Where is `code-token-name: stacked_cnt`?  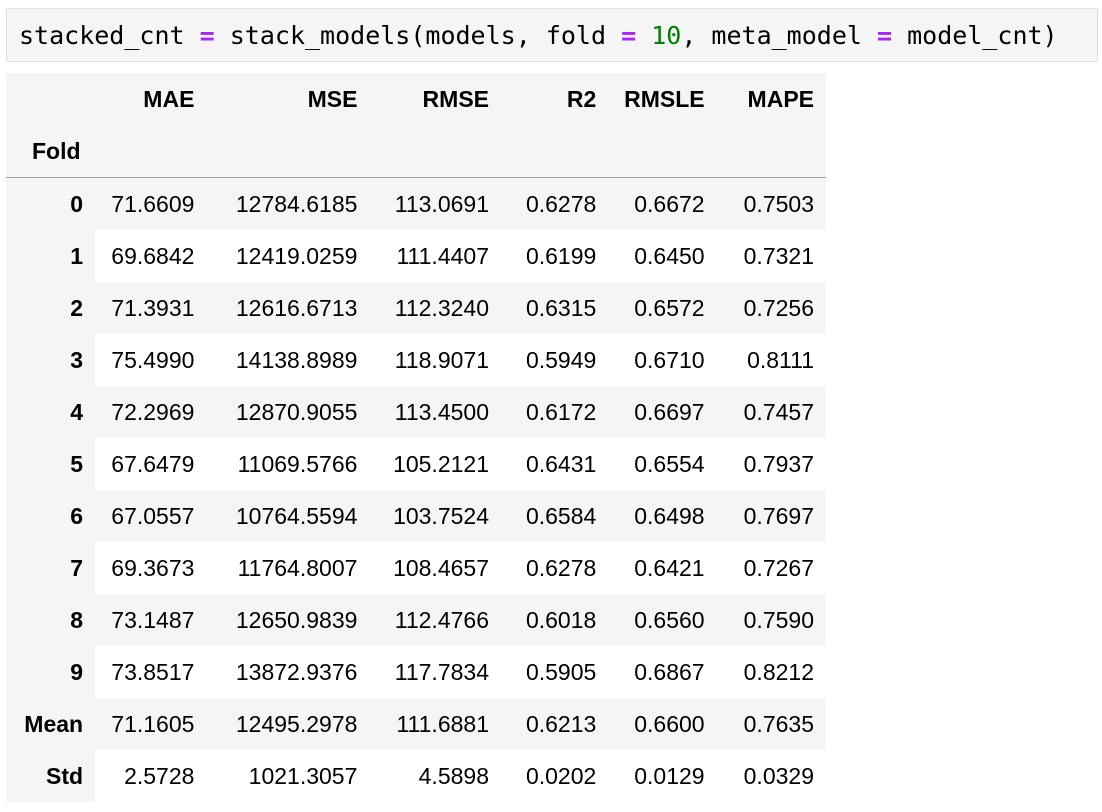
code-token-name: stacked_cnt is located at coordinates (109, 35).